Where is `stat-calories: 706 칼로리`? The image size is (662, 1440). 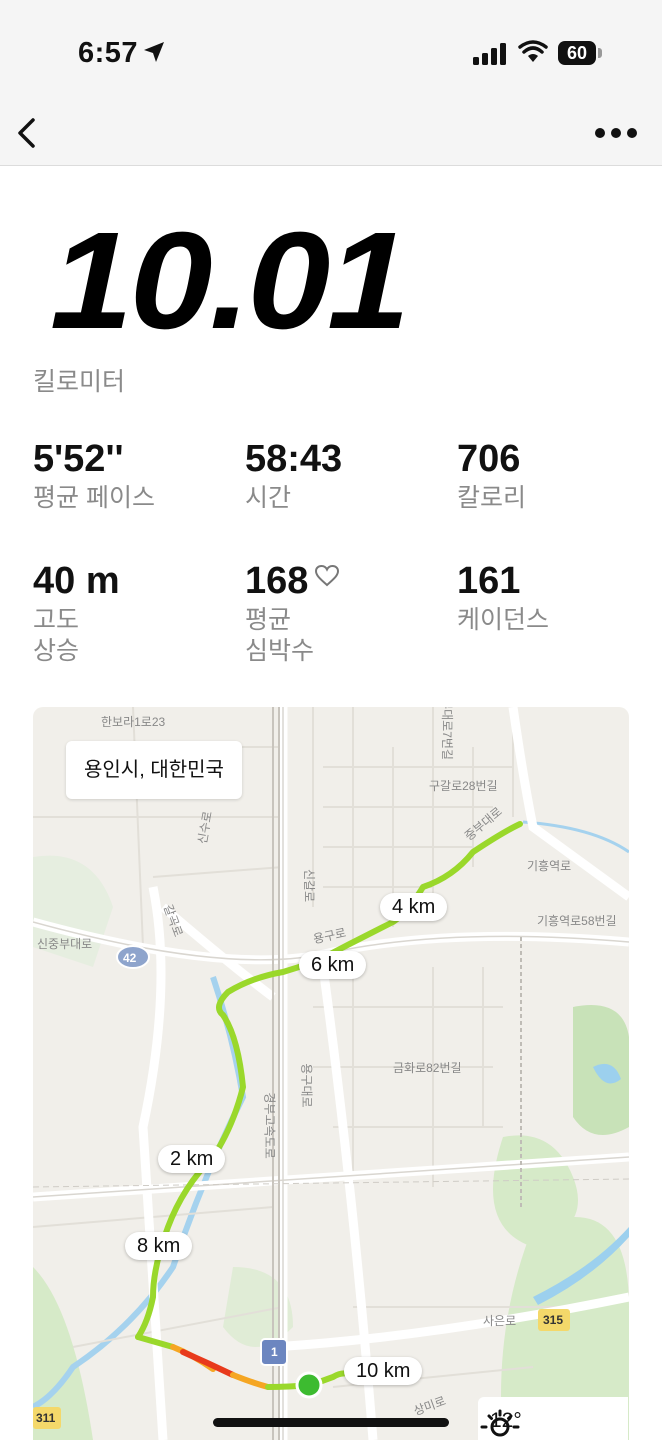 stat-calories: 706 칼로리 is located at coordinates (491, 476).